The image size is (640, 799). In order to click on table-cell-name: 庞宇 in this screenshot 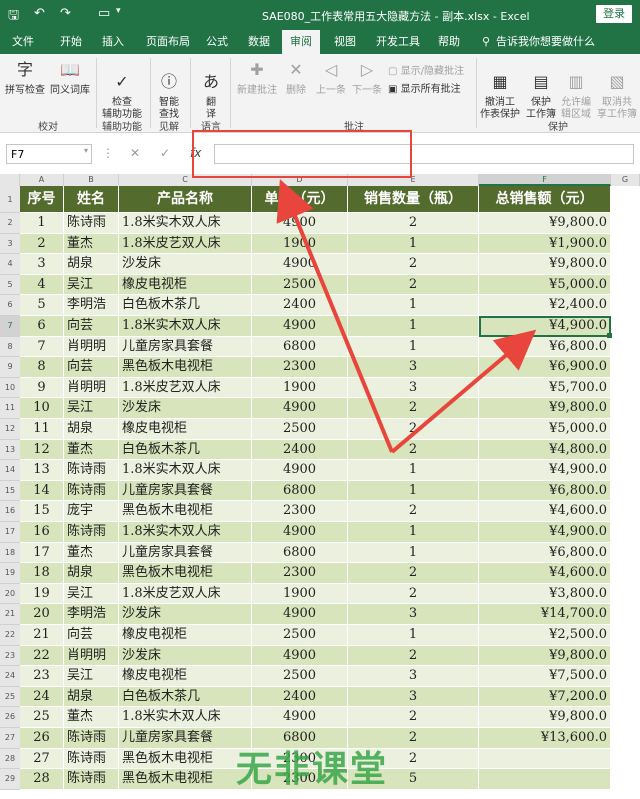, I will do `click(91, 511)`.